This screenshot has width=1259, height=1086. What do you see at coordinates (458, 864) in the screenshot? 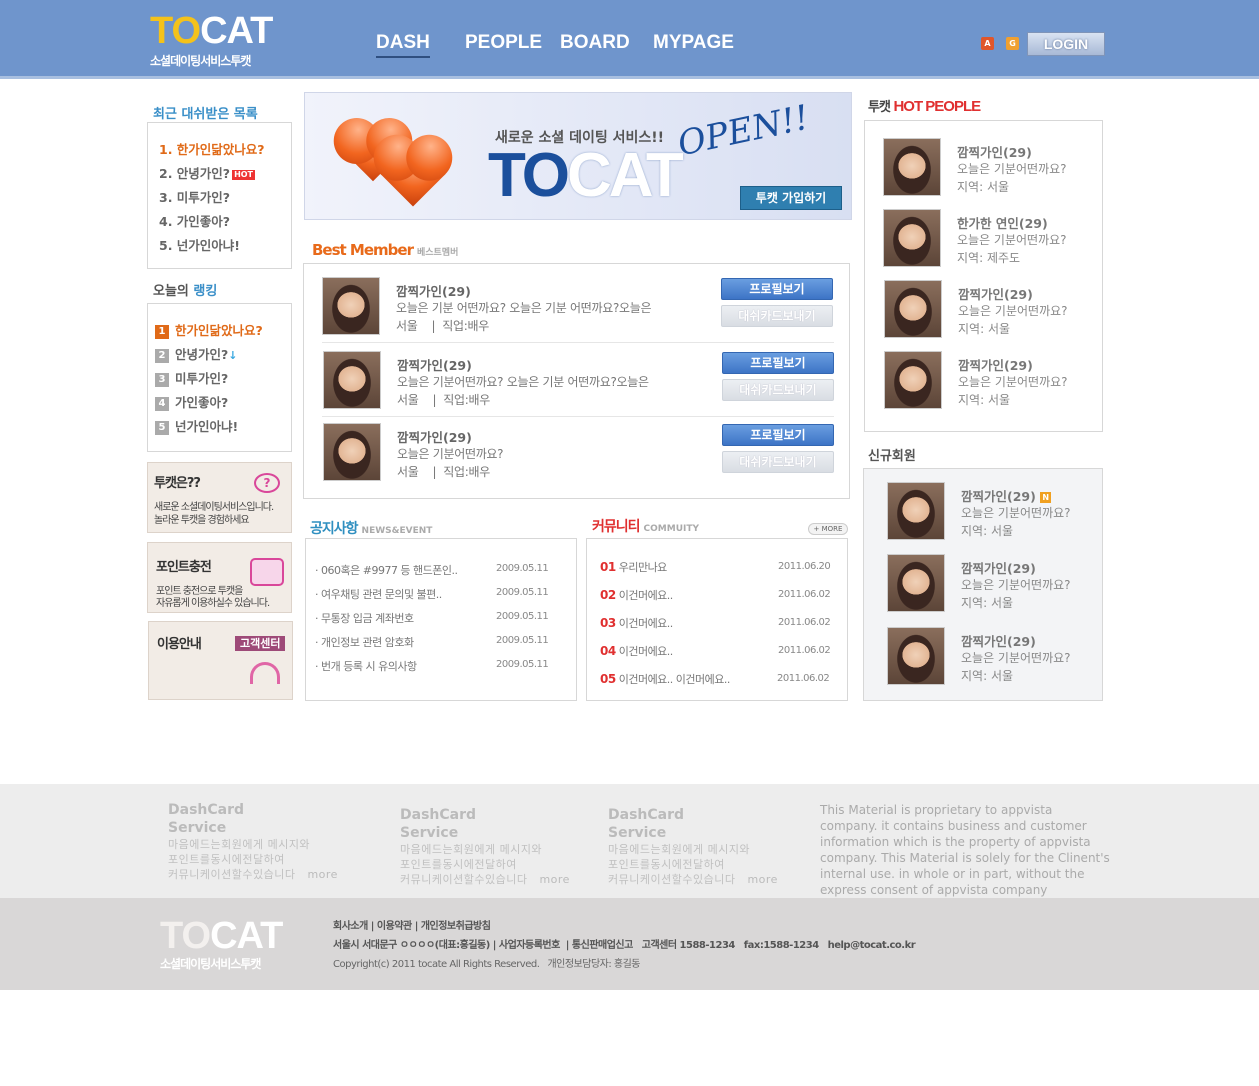
I see `footer-col-line-2: 포인트를동시에전달하여` at bounding box center [458, 864].